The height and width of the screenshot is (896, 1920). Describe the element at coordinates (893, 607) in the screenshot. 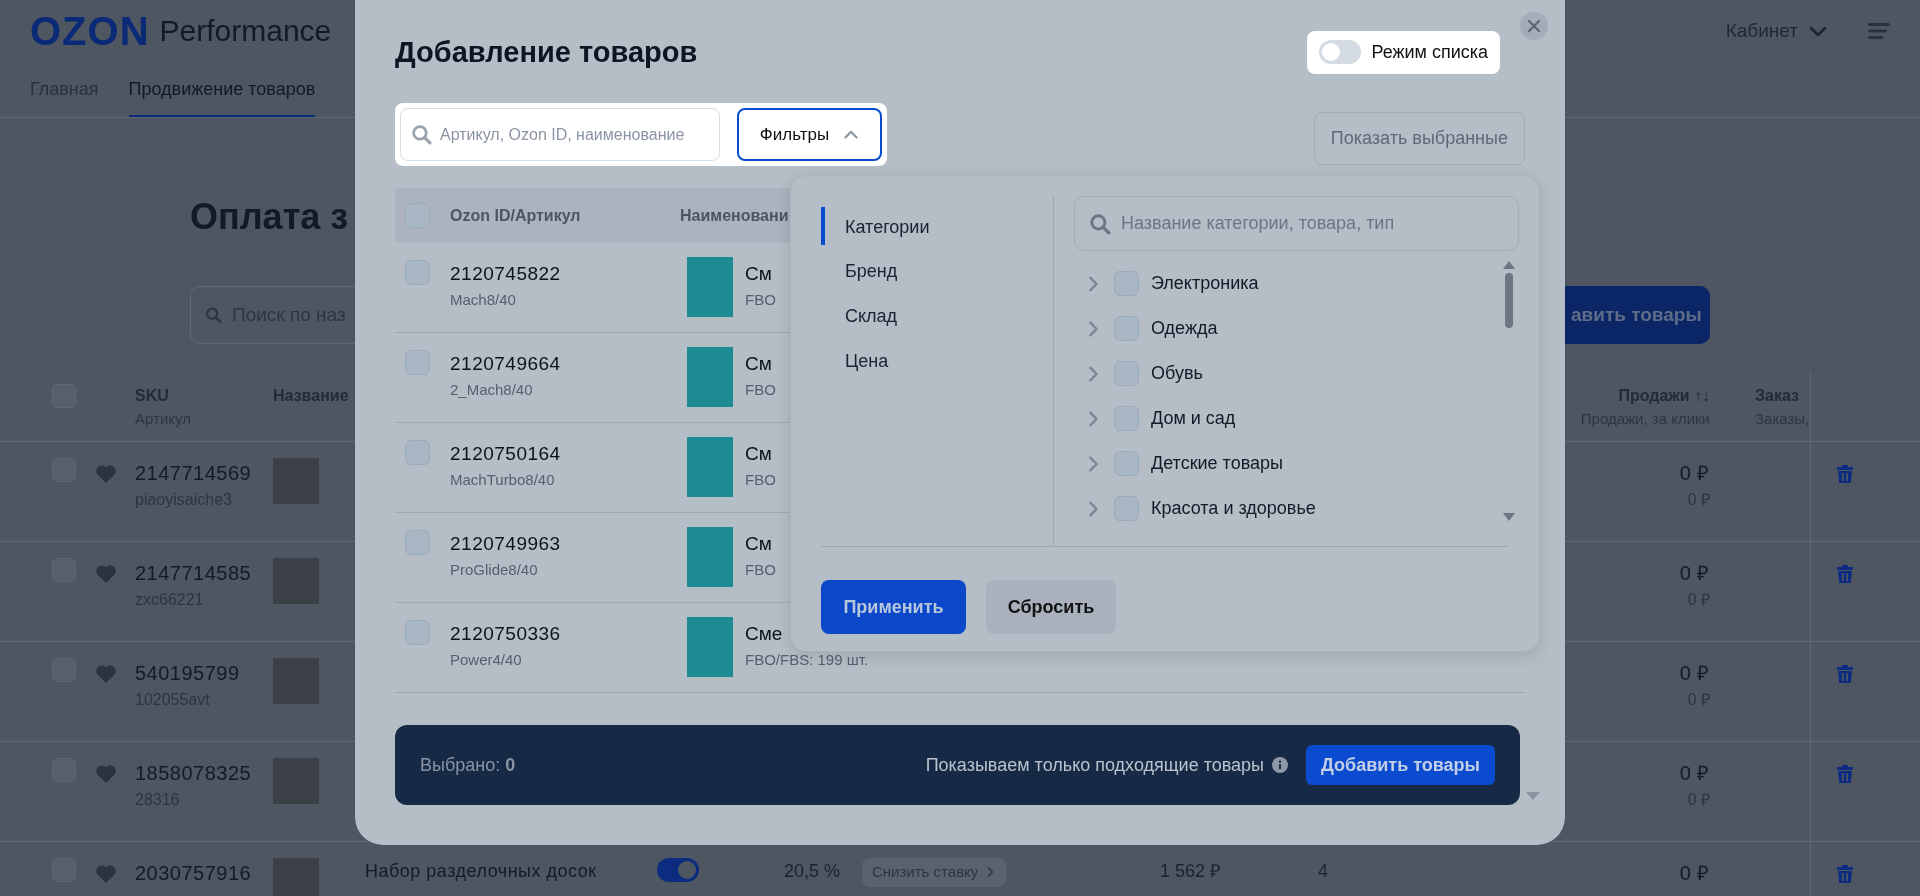

I see `apply-button: Применить` at that location.